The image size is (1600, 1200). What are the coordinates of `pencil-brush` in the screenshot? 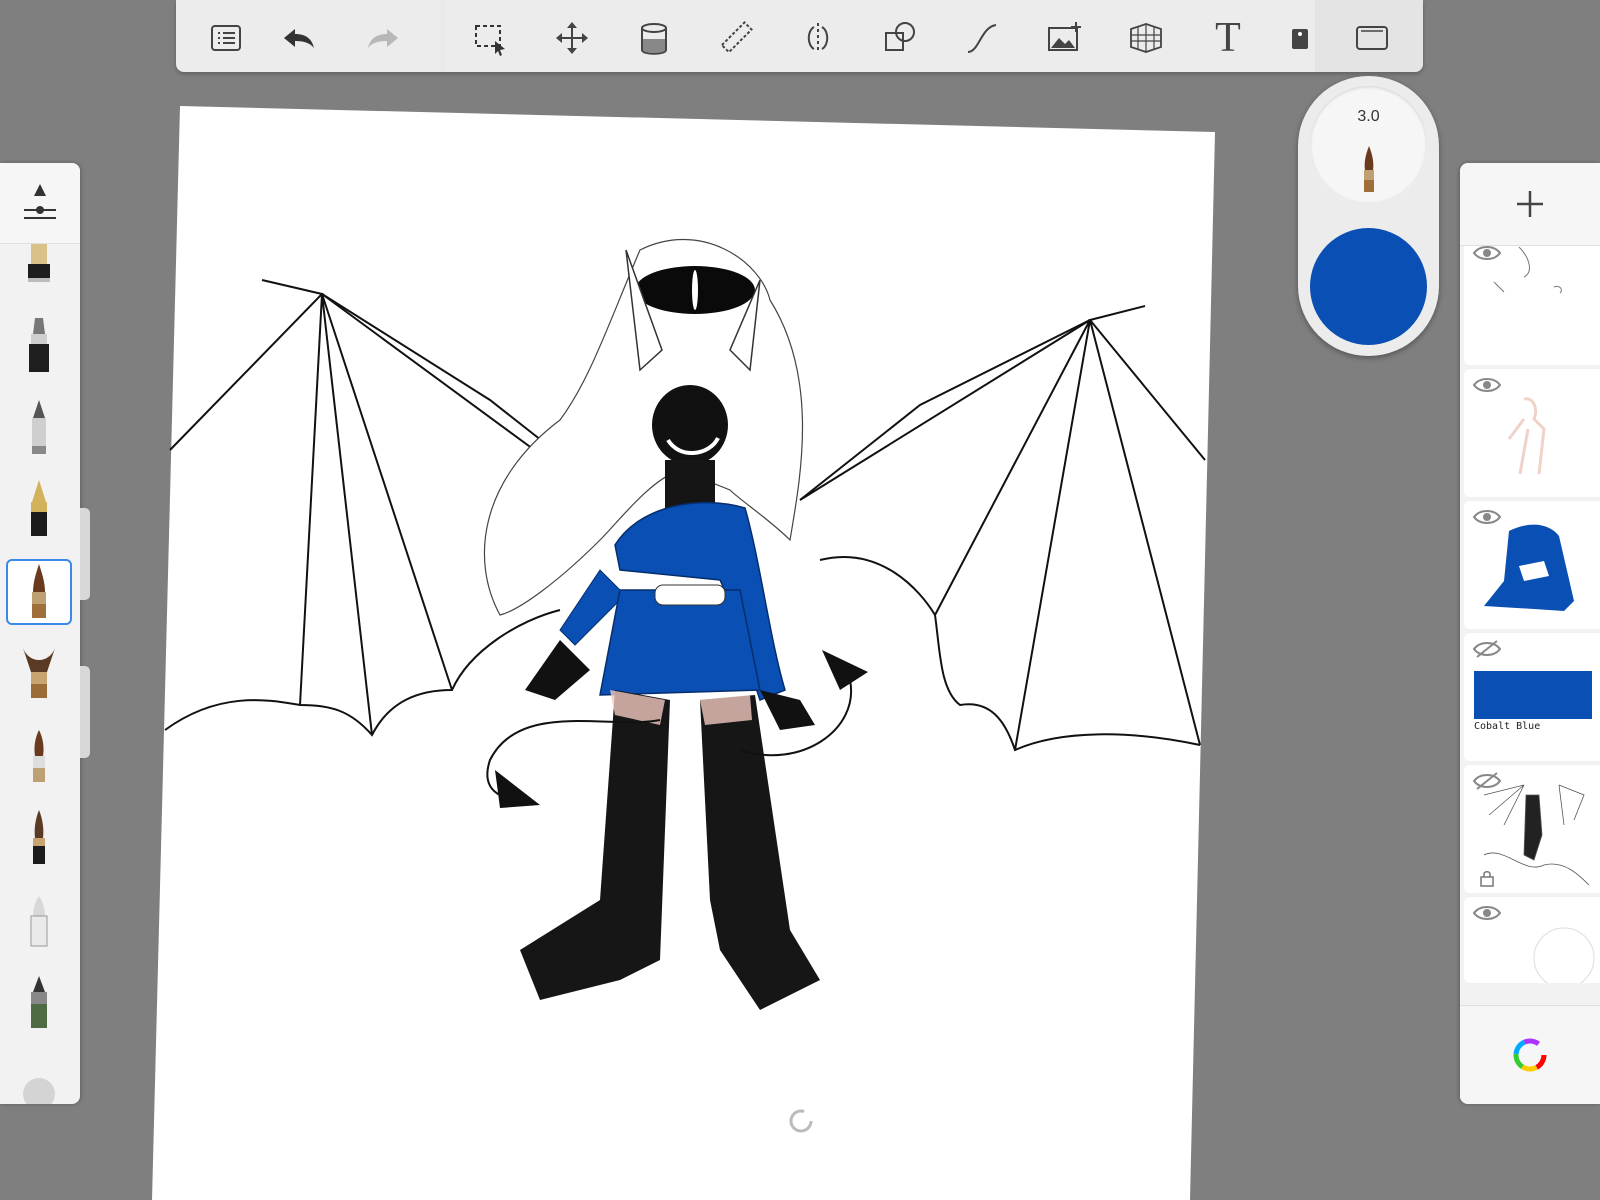 It's located at (39, 428).